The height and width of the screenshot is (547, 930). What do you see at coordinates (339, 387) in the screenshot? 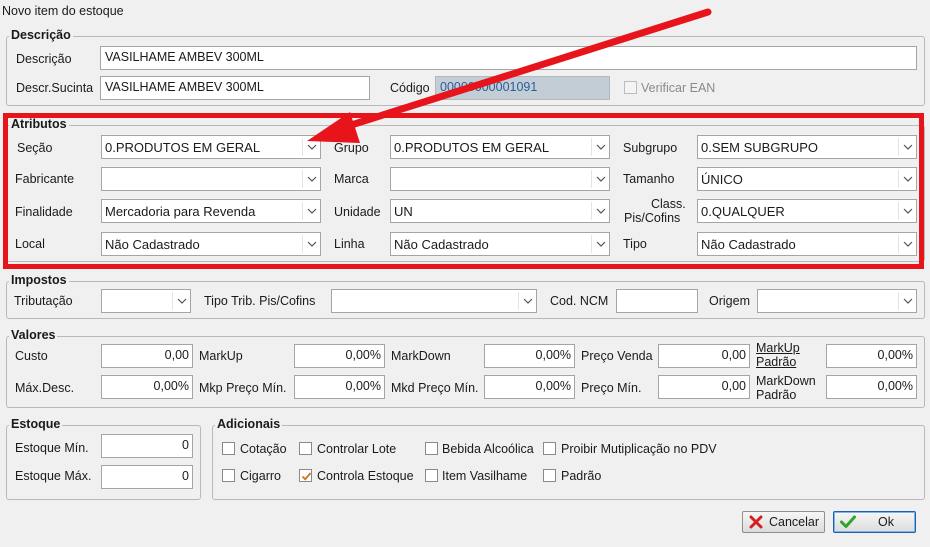
I see `mkp-preco-min-input: 0,00%` at bounding box center [339, 387].